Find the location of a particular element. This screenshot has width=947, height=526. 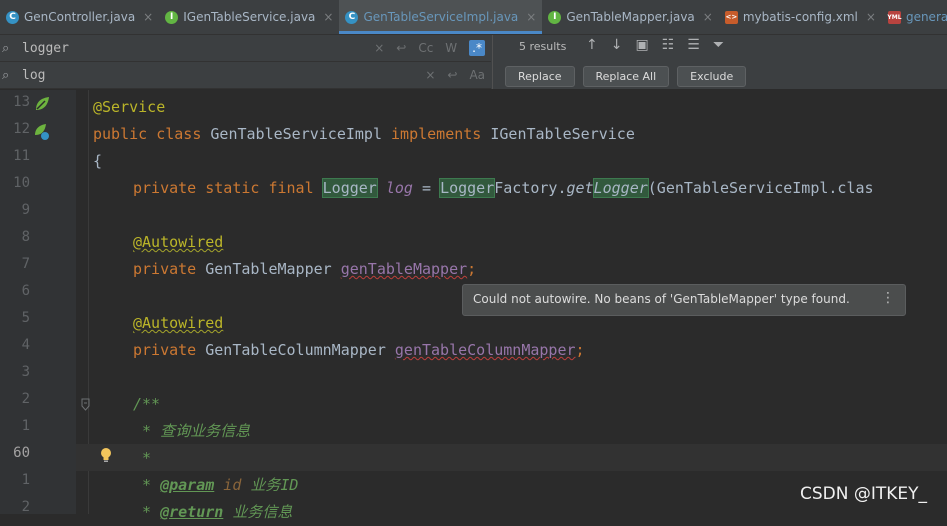

clear-search-icon: × is located at coordinates (379, 48).